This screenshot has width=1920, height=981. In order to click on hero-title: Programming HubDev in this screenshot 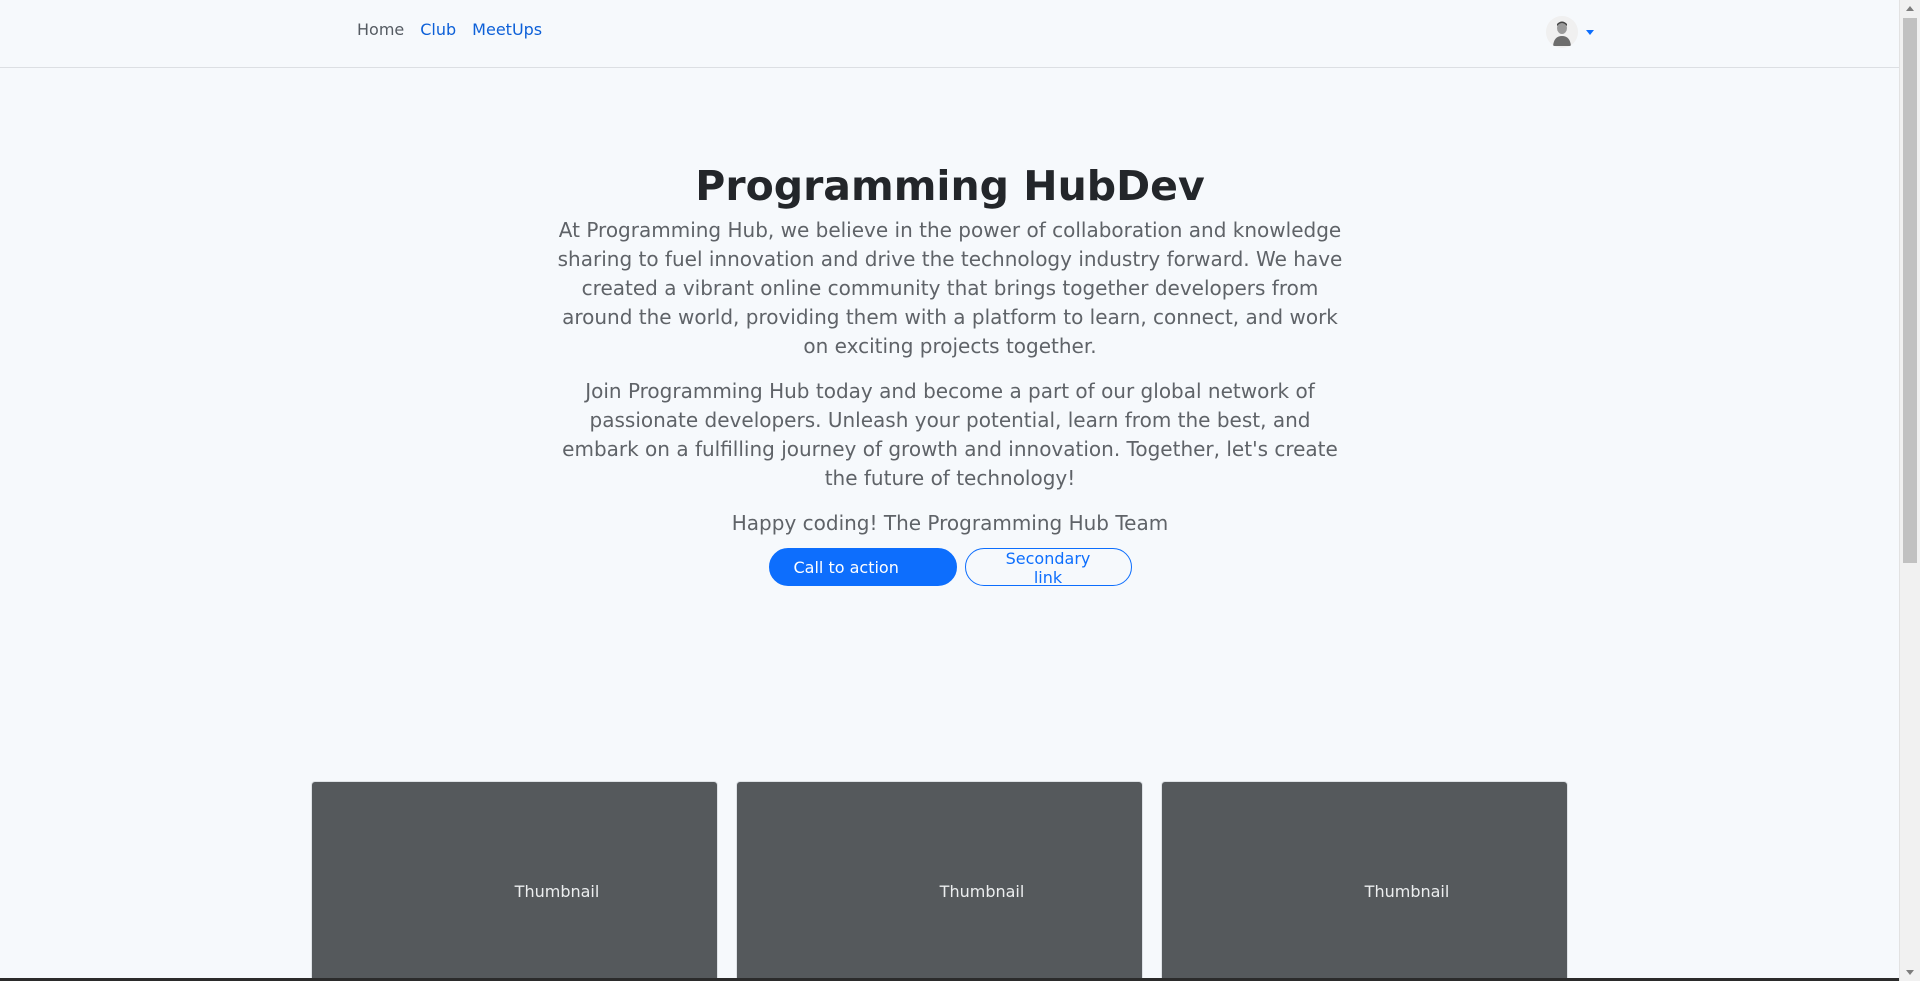, I will do `click(950, 186)`.